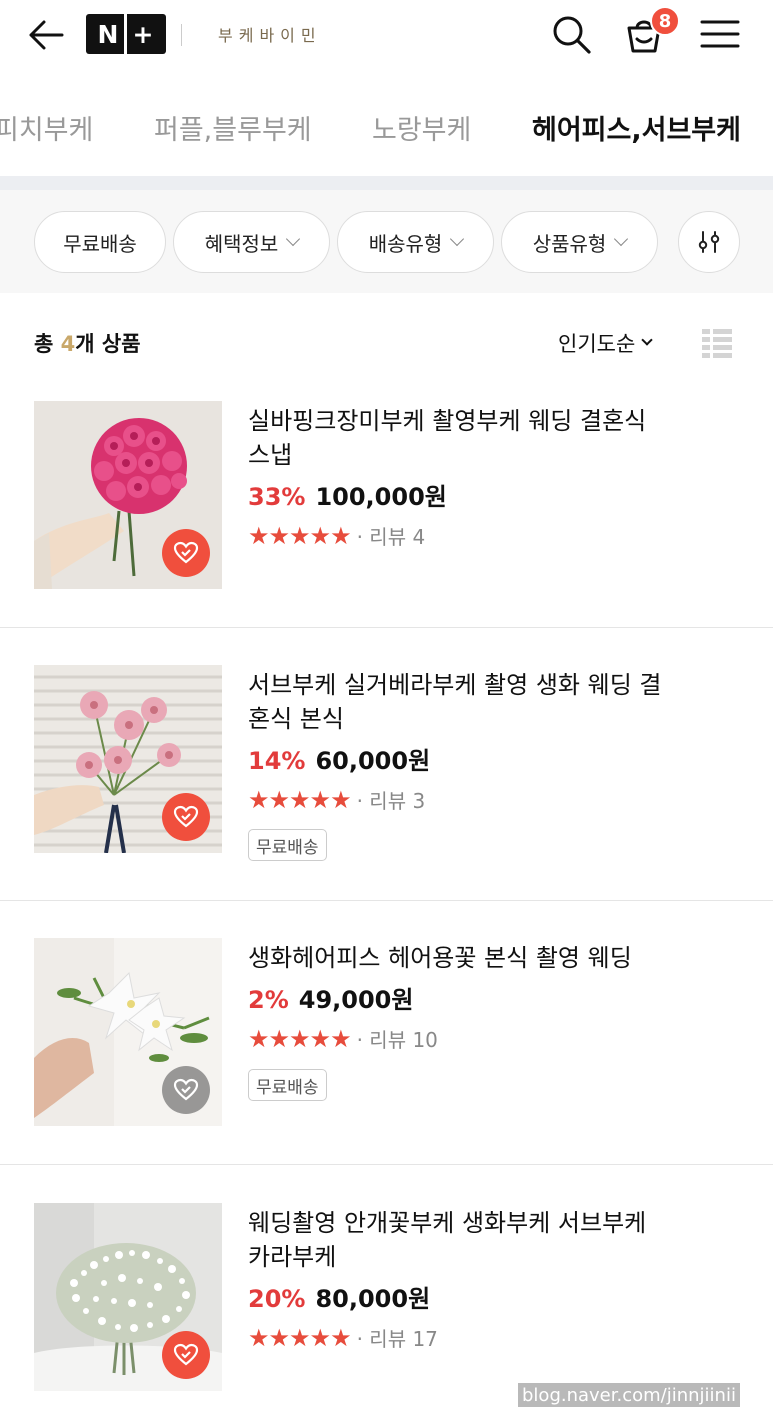  What do you see at coordinates (356, 1000) in the screenshot?
I see `price: 49,000원` at bounding box center [356, 1000].